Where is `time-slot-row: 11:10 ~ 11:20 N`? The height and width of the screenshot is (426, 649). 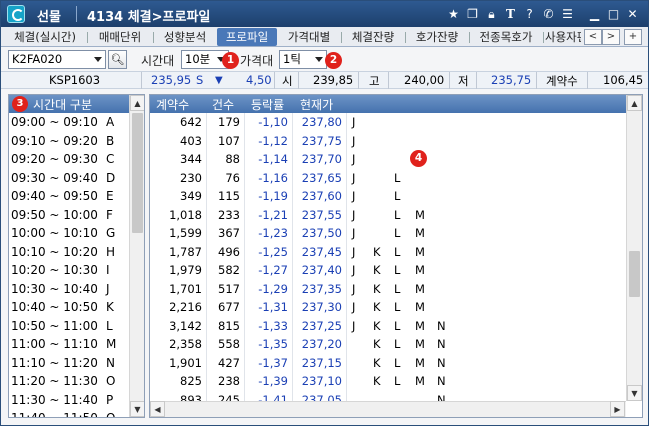
time-slot-row: 11:10 ~ 11:20 N is located at coordinates (69, 363).